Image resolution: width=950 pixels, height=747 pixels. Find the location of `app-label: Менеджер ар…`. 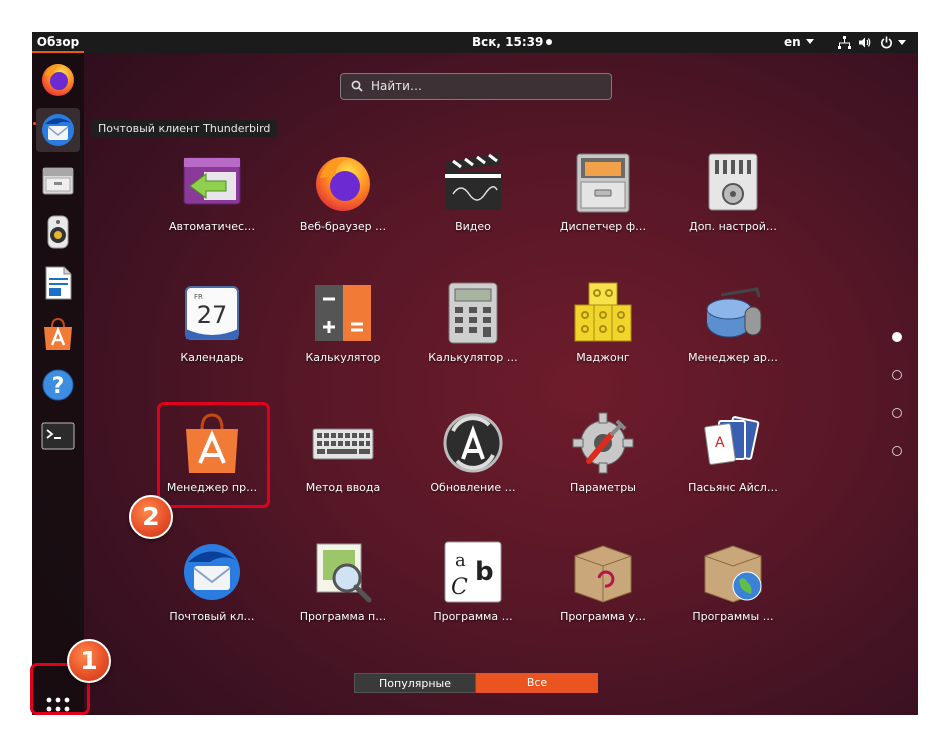

app-label: Менеджер ар… is located at coordinates (733, 357).